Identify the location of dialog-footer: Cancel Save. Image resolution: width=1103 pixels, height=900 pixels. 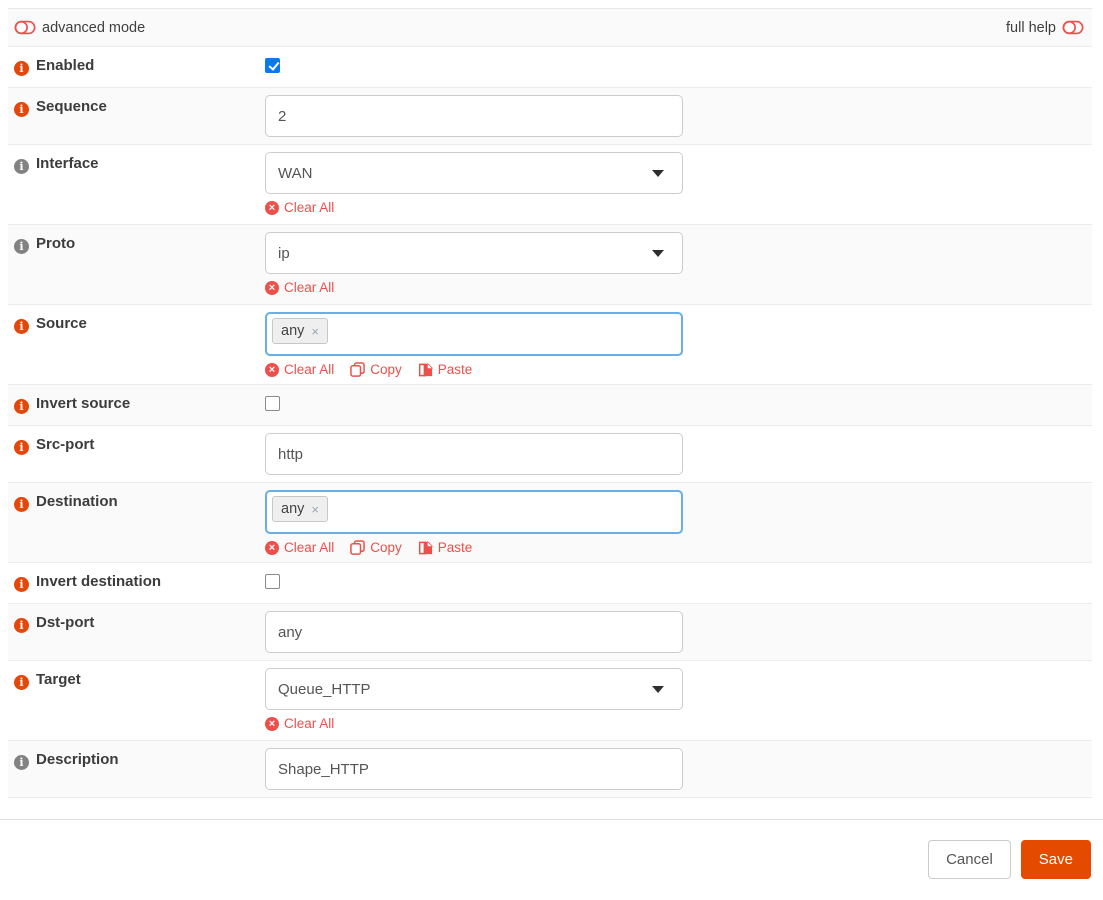
(551, 849).